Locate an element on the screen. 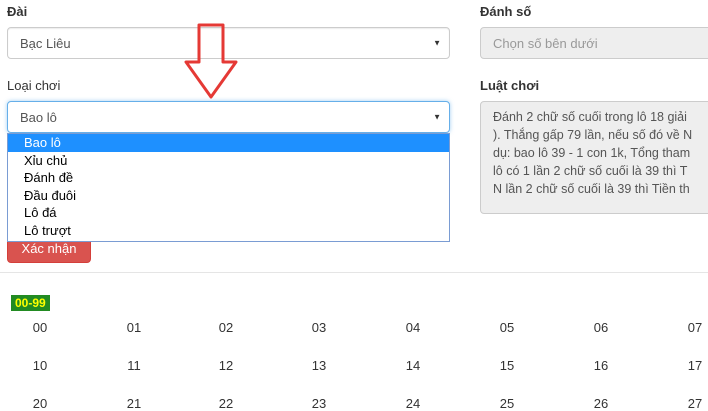  number-cell: 15 is located at coordinates (507, 365).